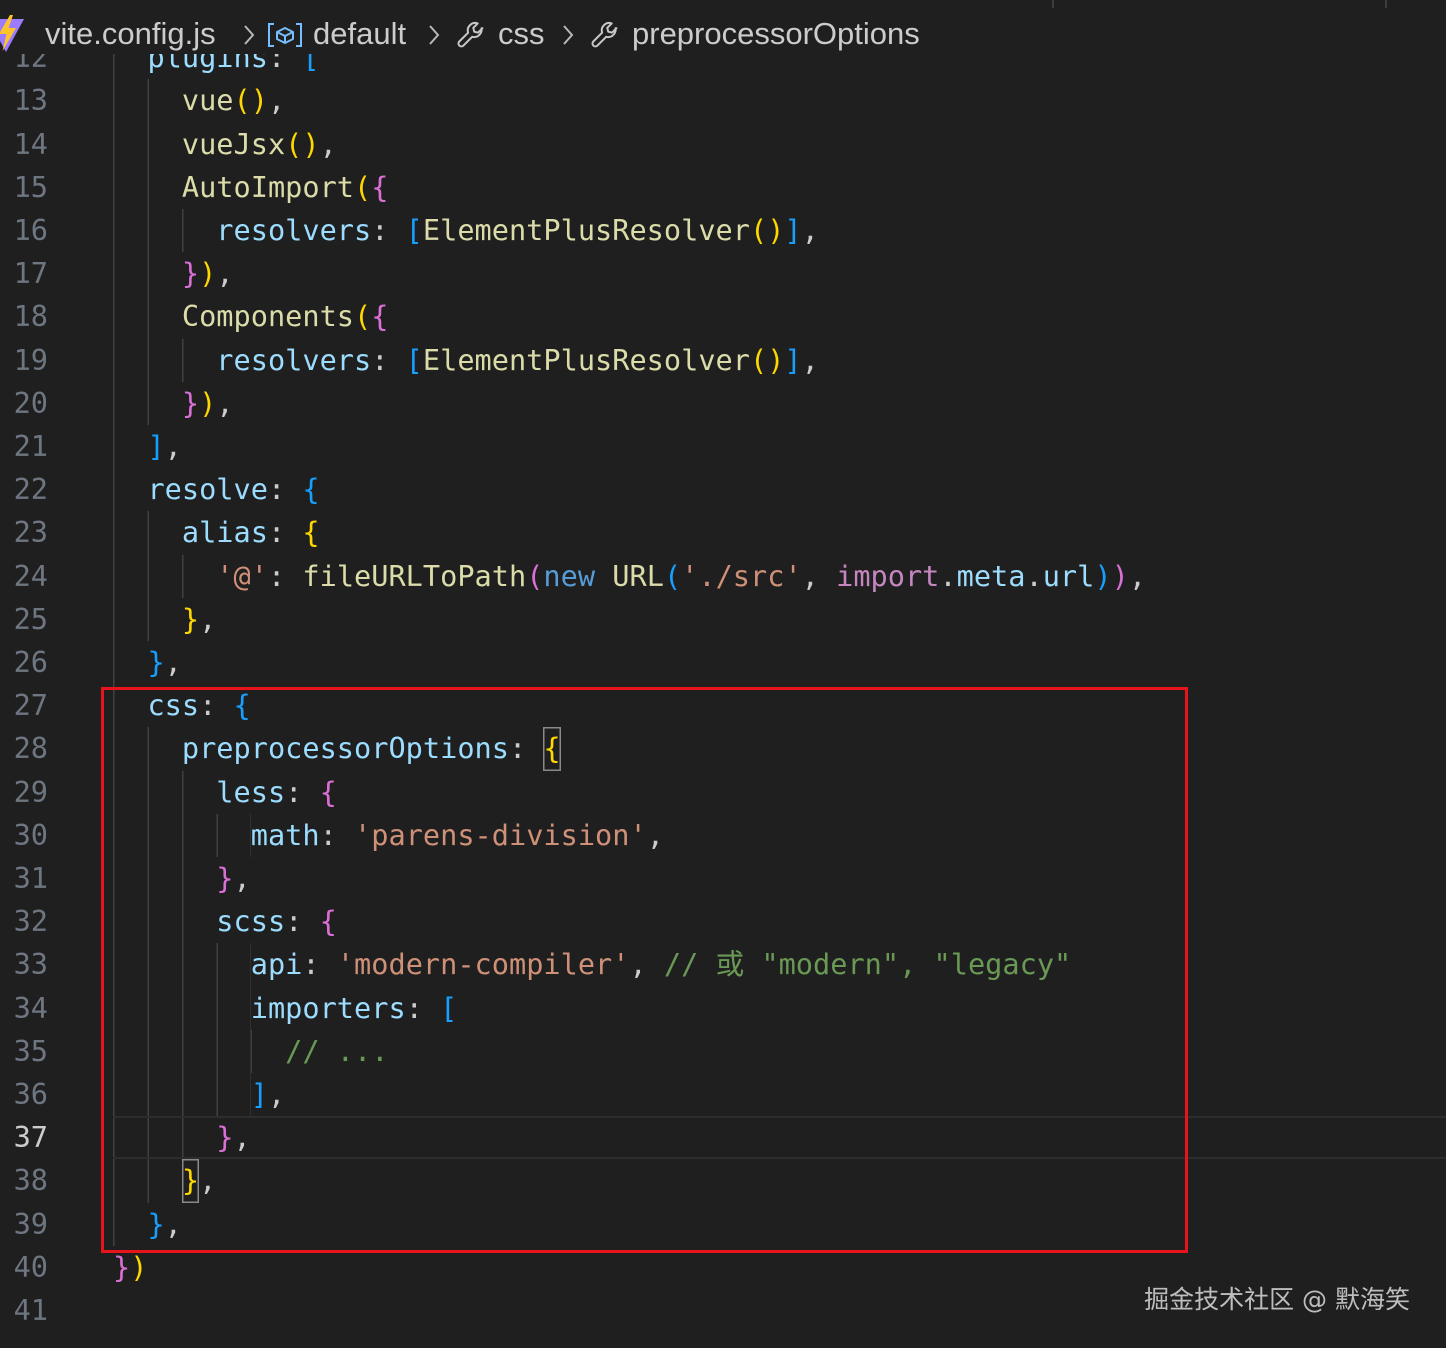 This screenshot has width=1446, height=1348. Describe the element at coordinates (723, 792) in the screenshot. I see `code-line: 29 less: {` at that location.